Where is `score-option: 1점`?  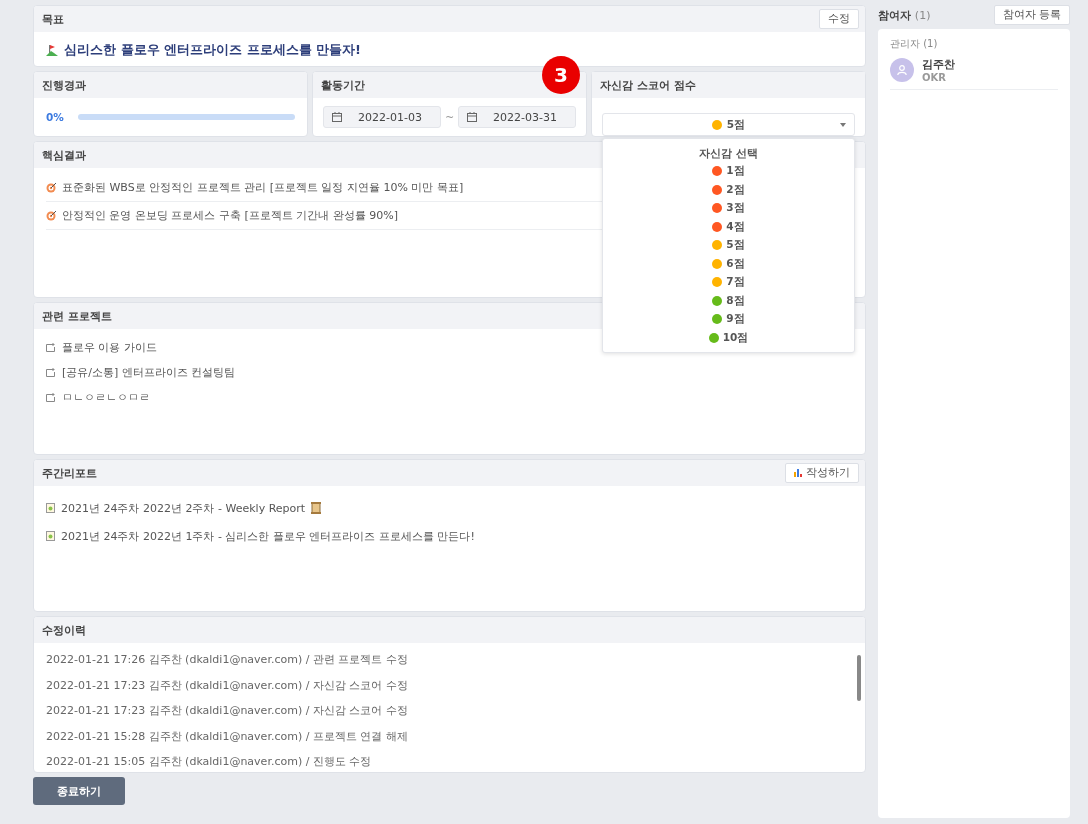
score-option: 1점 is located at coordinates (728, 171).